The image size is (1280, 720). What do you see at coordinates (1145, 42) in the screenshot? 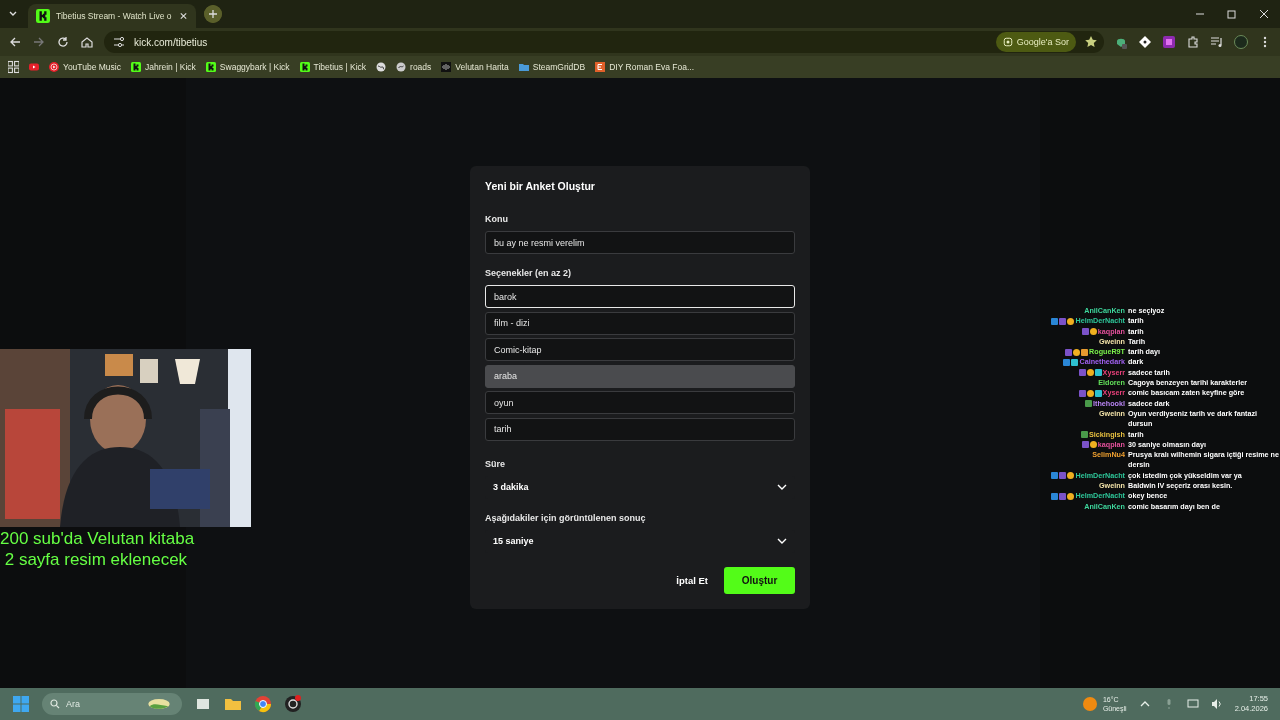
I see `extension-icon` at bounding box center [1145, 42].